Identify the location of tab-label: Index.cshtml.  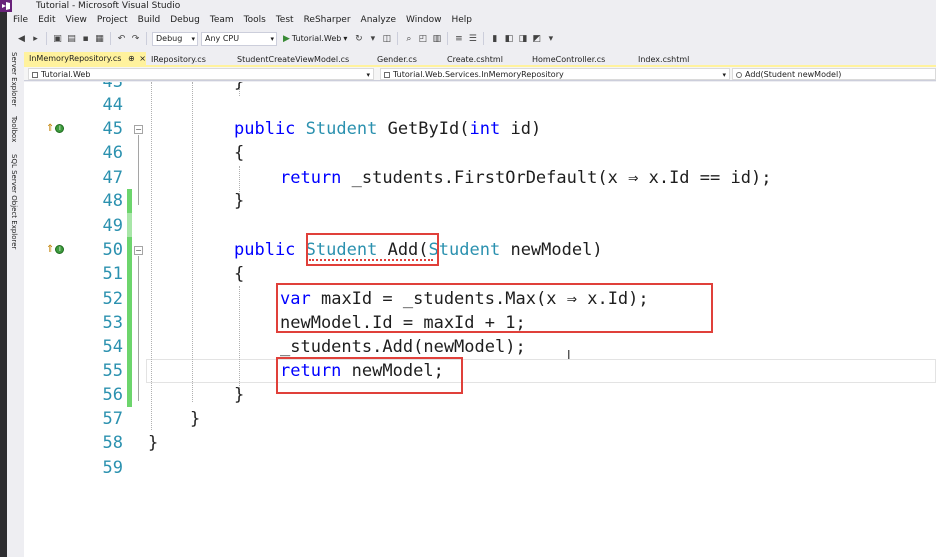
(664, 59).